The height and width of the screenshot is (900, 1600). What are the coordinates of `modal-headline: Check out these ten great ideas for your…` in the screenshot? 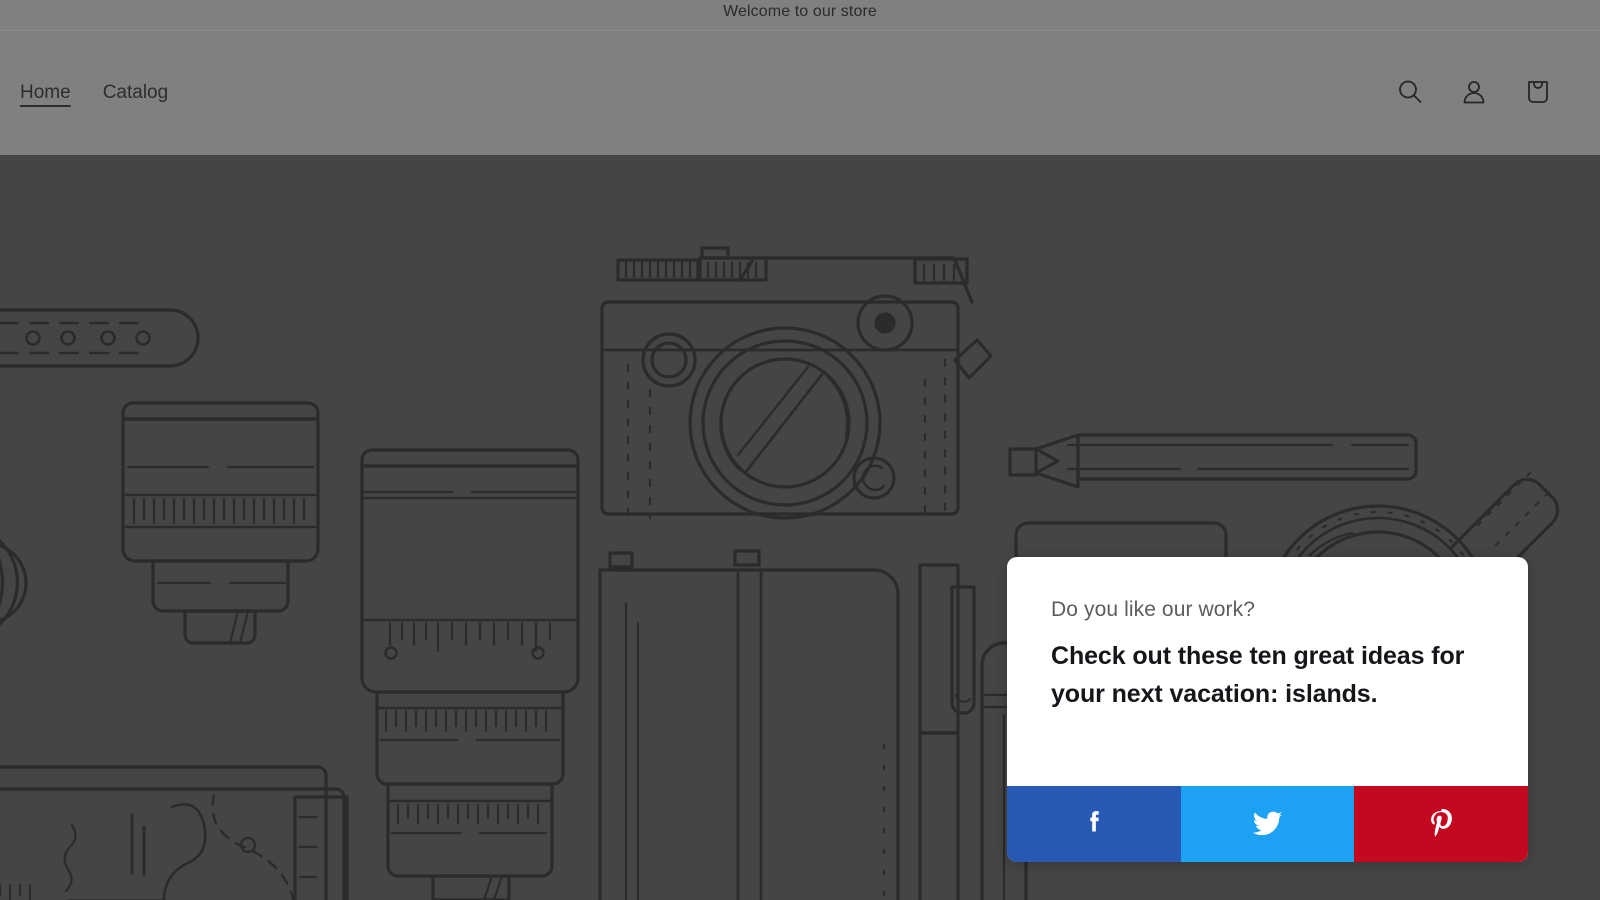 It's located at (1258, 675).